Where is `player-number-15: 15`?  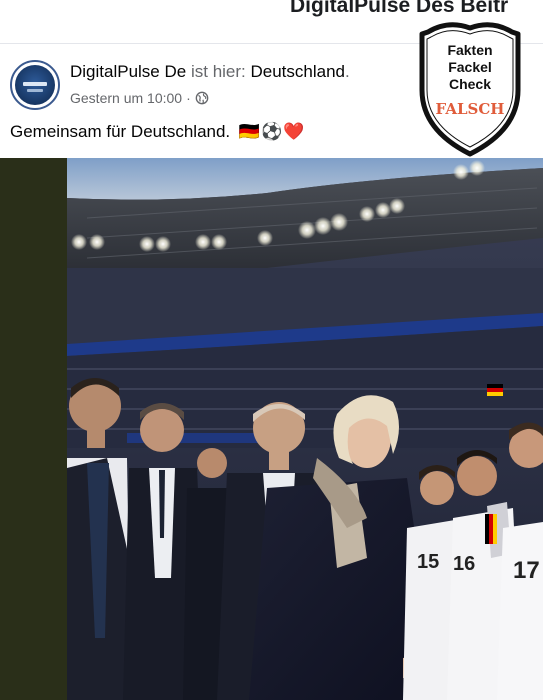
player-number-15: 15 is located at coordinates (428, 562).